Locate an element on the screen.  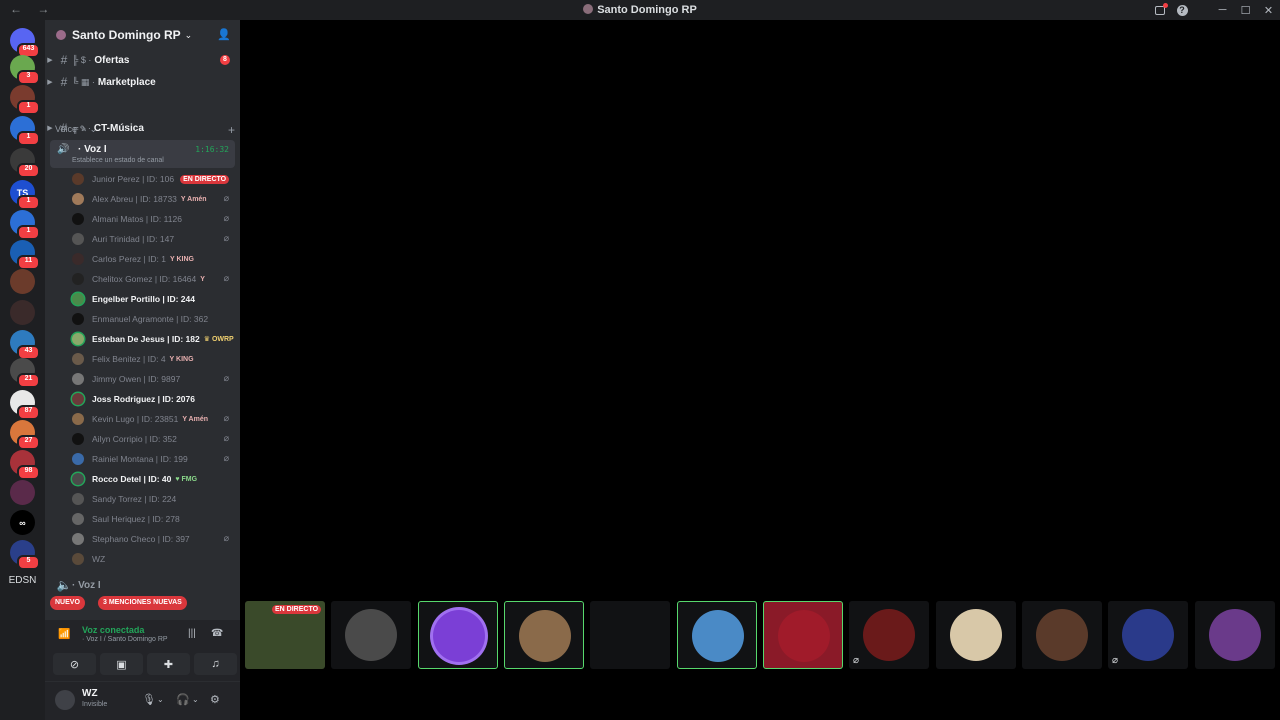
member-name: Saul Heriquez | ID: 278 is located at coordinates (136, 519).